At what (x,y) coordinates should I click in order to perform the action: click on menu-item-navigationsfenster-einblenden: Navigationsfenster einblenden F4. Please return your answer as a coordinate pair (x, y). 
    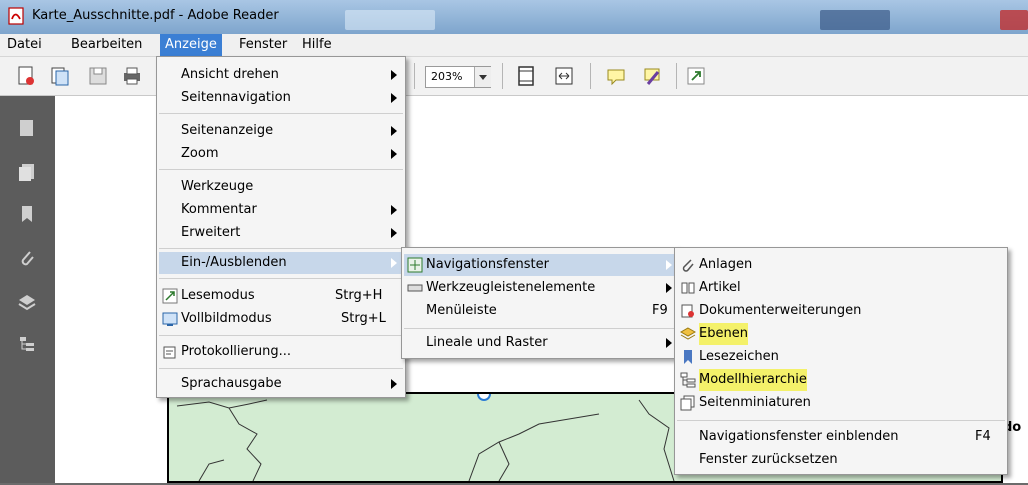
    Looking at the image, I should click on (841, 437).